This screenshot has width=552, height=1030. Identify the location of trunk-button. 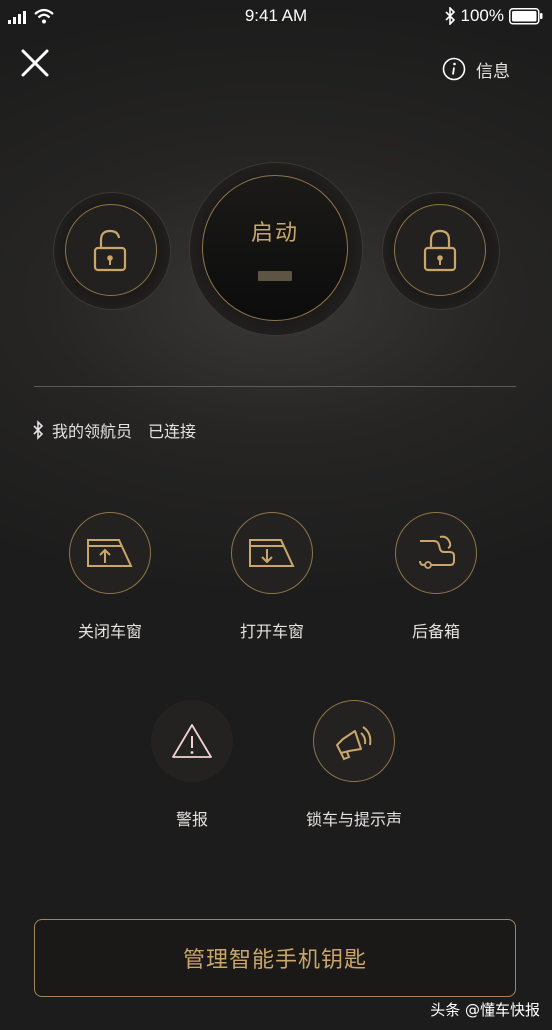
(436, 553).